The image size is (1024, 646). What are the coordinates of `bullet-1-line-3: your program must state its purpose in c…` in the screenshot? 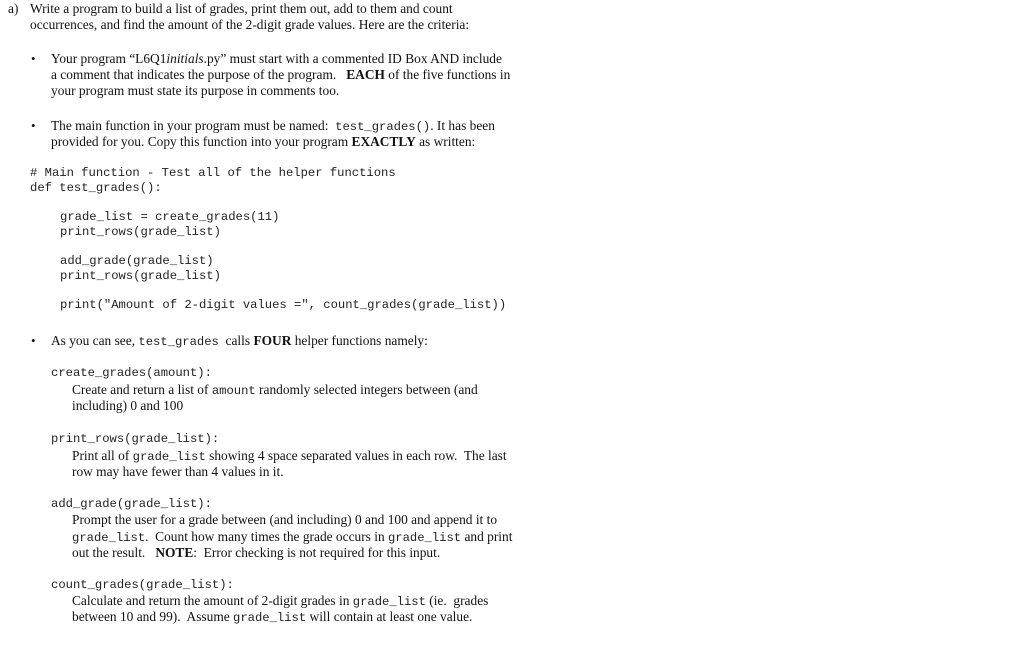 It's located at (195, 90).